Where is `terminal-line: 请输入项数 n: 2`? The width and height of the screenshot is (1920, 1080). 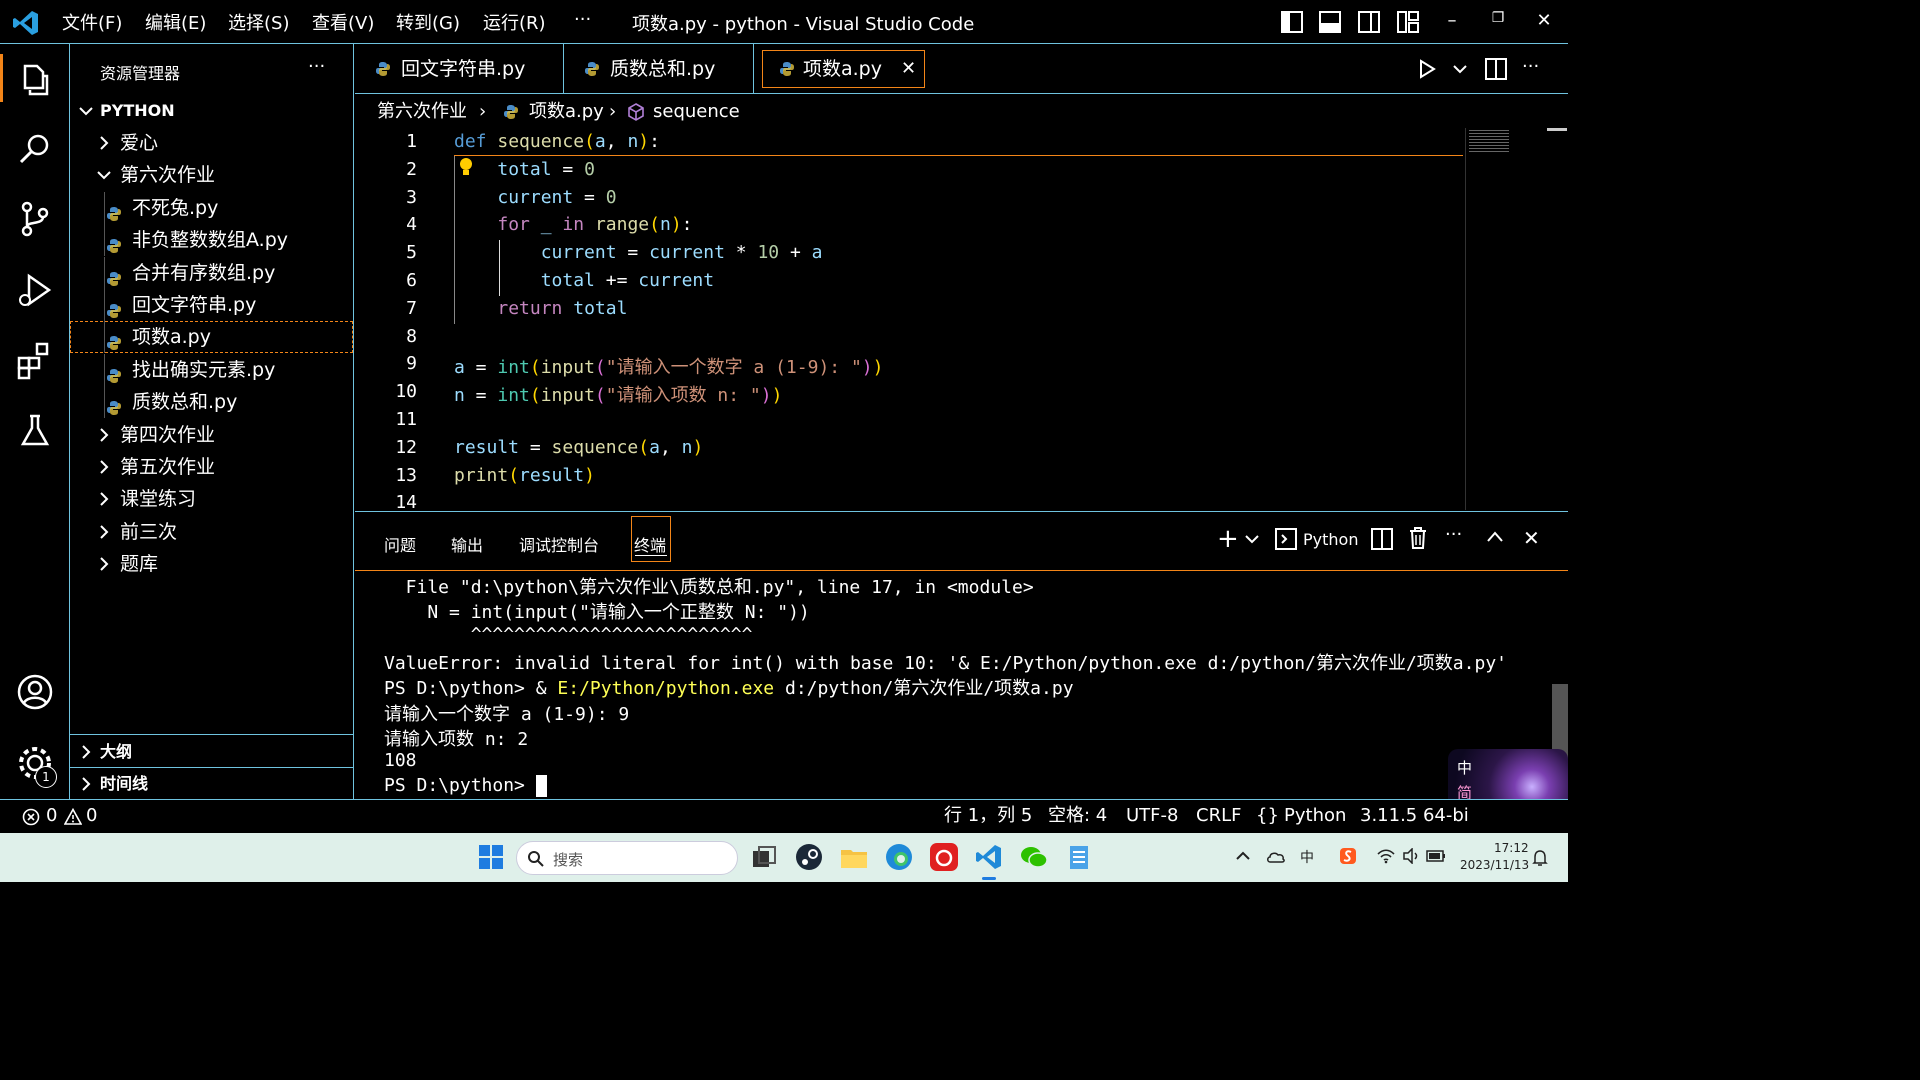 terminal-line: 请输入项数 n: 2 is located at coordinates (456, 738).